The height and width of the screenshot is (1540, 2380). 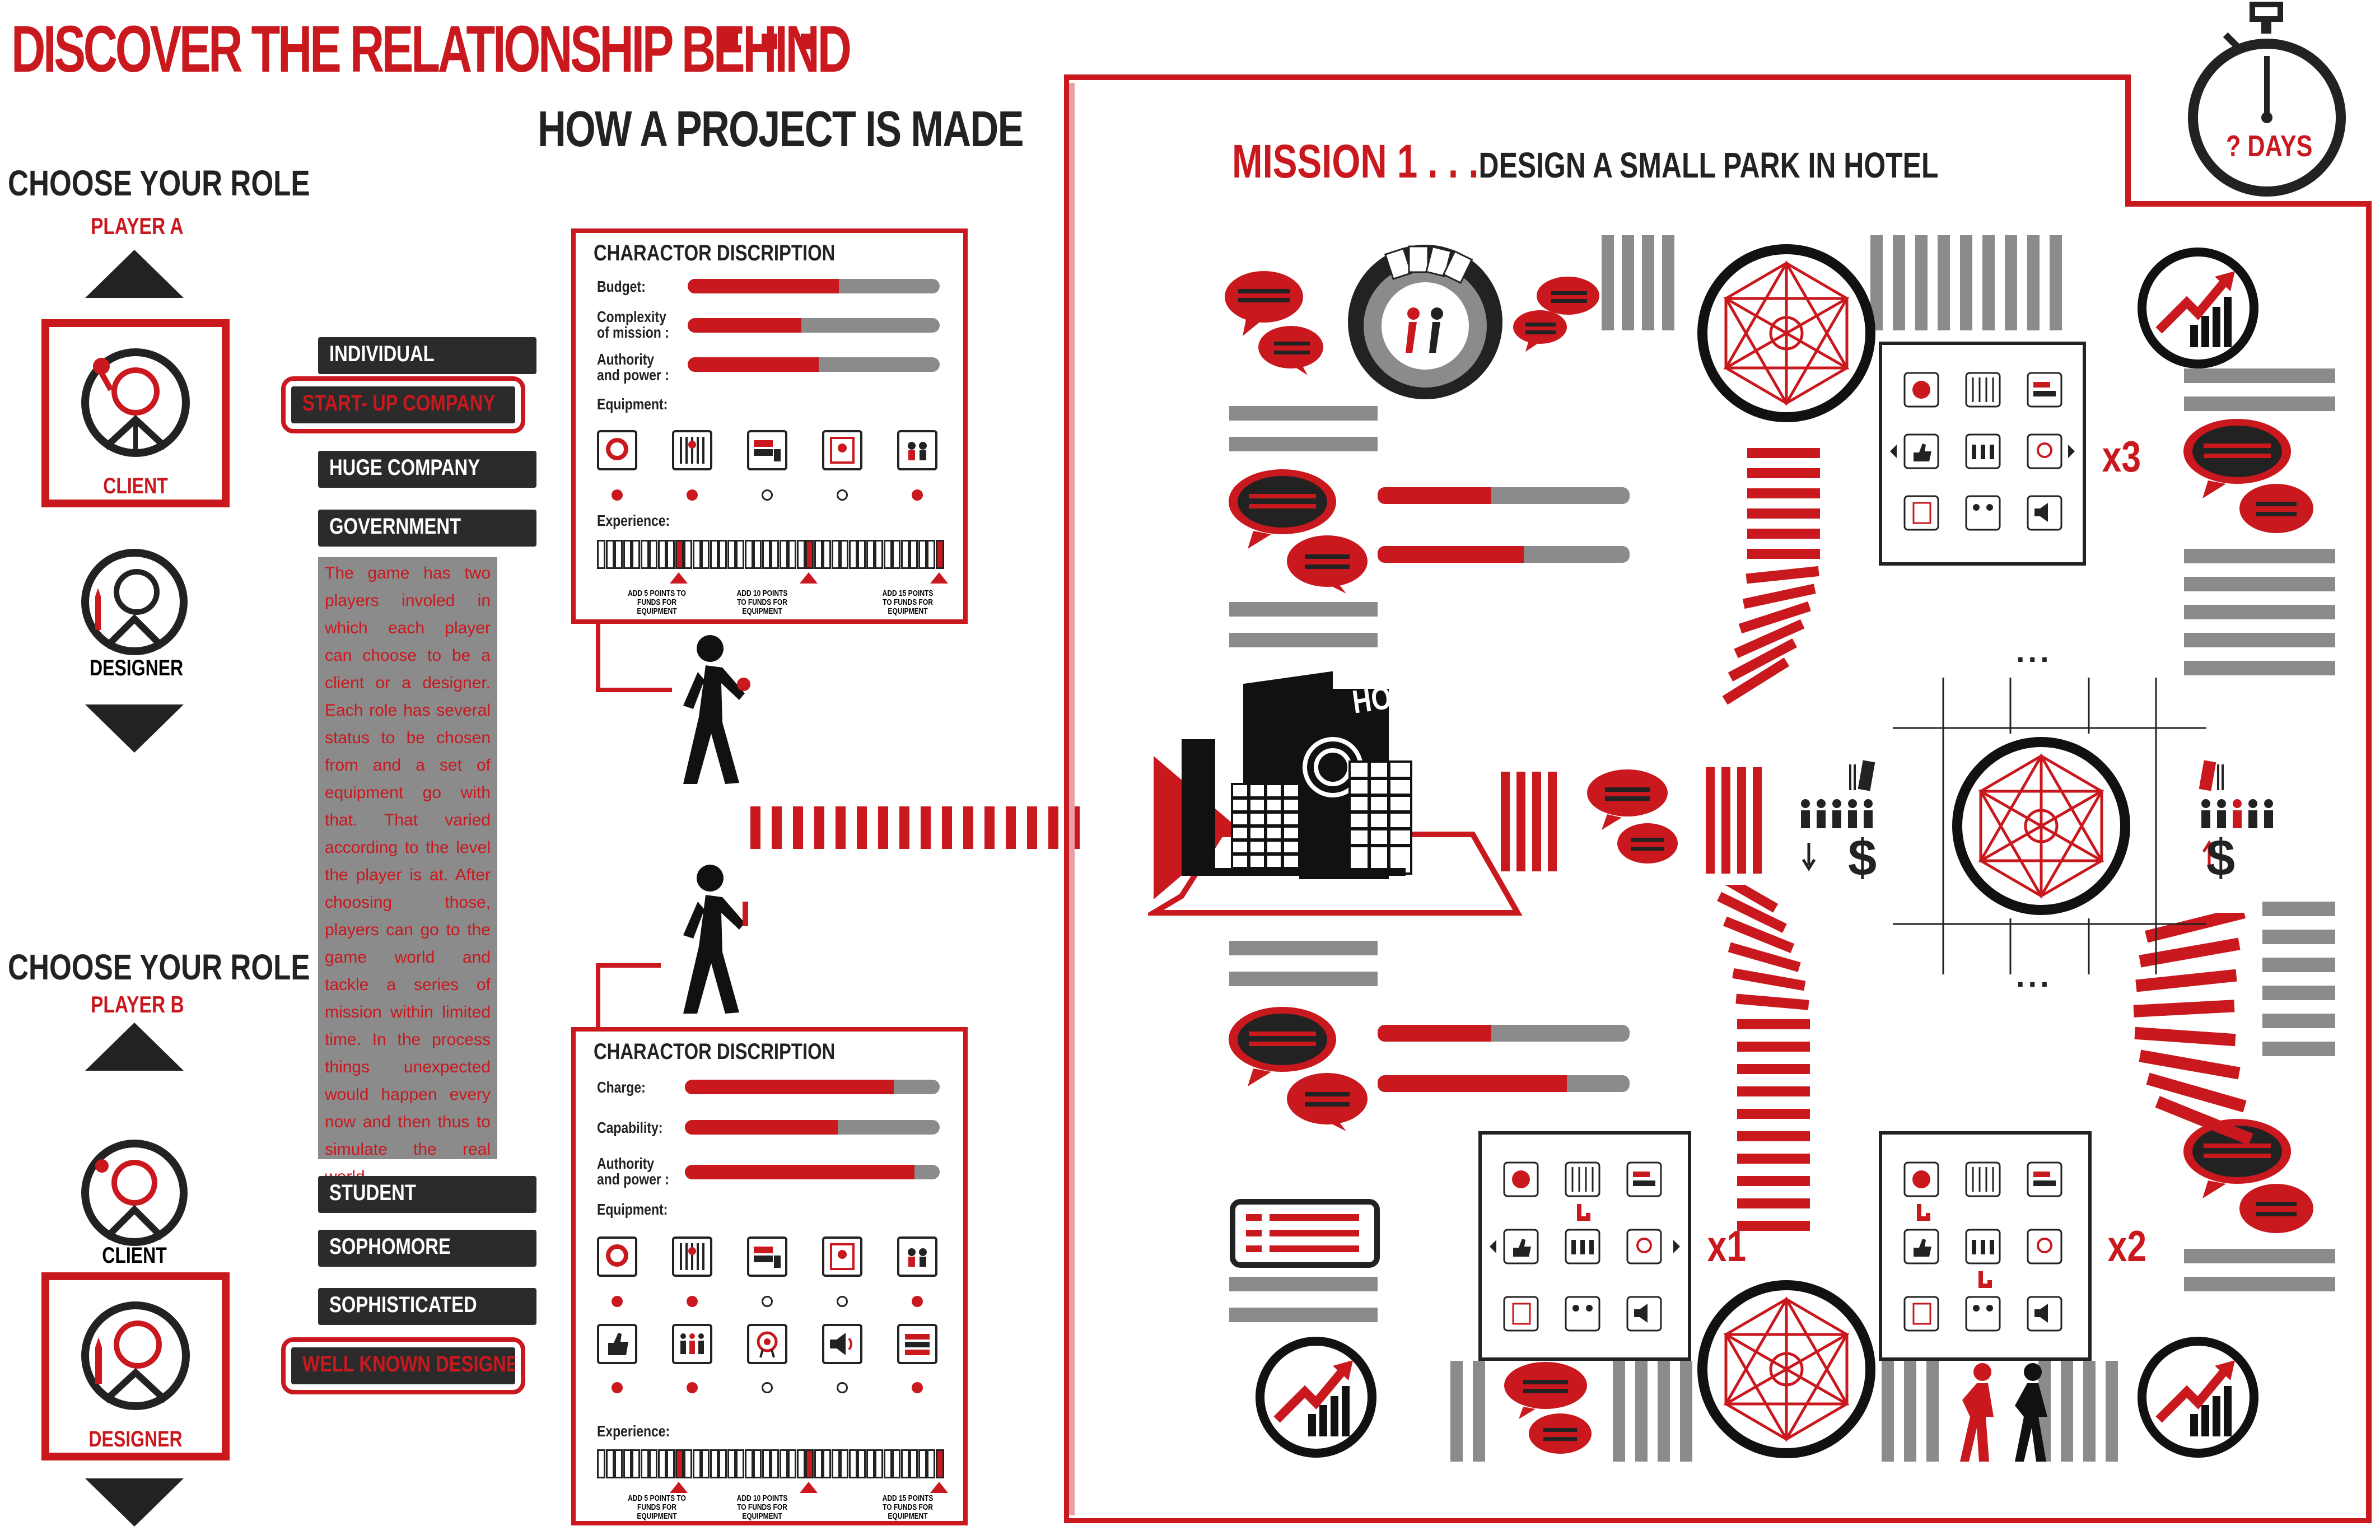 What do you see at coordinates (2050, 826) in the screenshot?
I see `middle-node-crosshair` at bounding box center [2050, 826].